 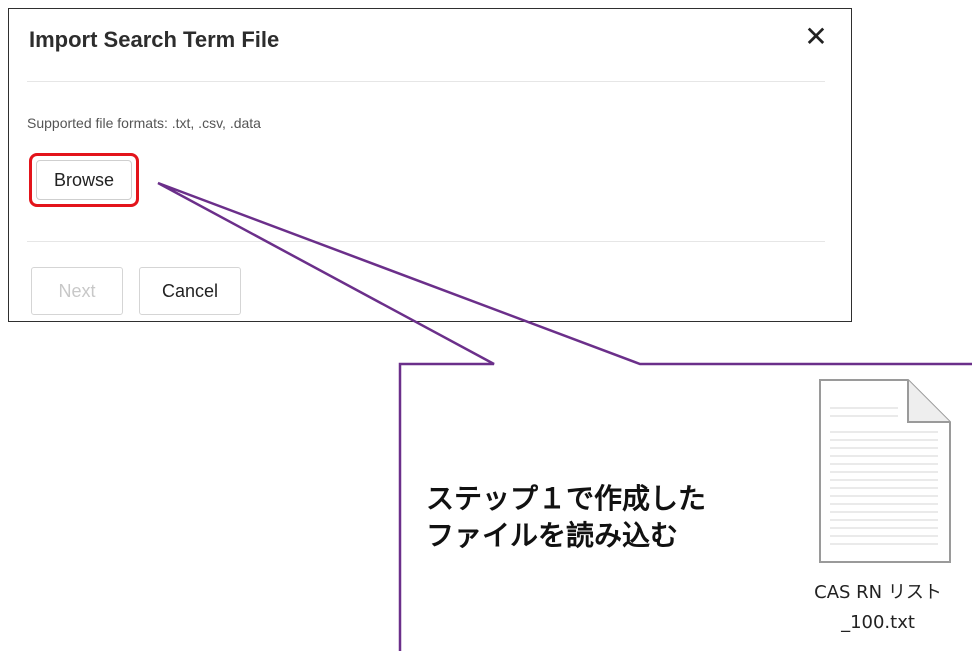 I want to click on callout-line-2: ファイルを読み込む, so click(x=552, y=535).